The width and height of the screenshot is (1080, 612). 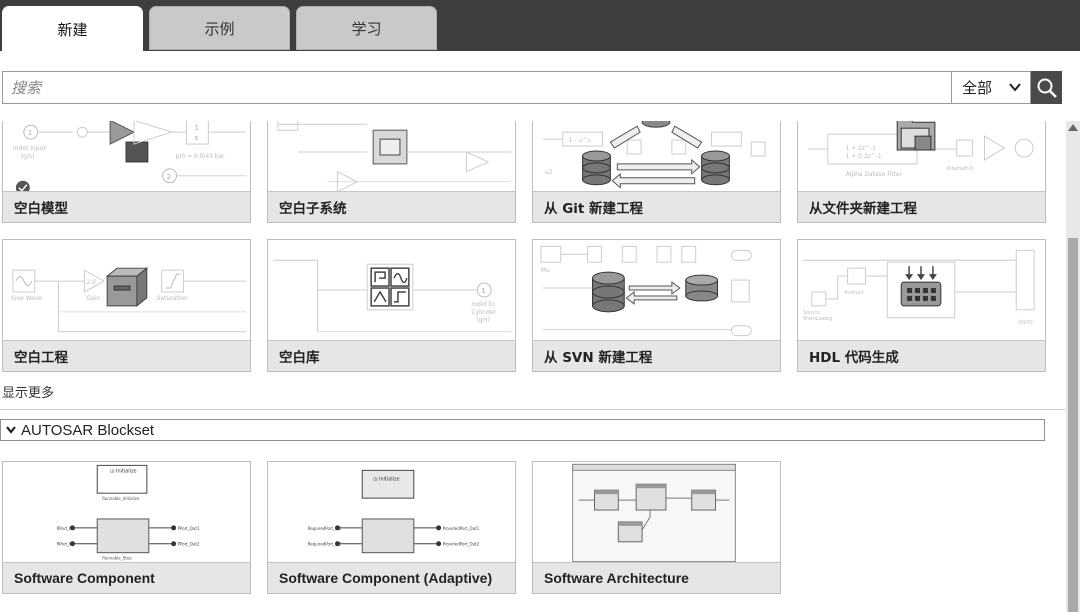 What do you see at coordinates (169, 177) in the screenshot?
I see `svg-text: 2` at bounding box center [169, 177].